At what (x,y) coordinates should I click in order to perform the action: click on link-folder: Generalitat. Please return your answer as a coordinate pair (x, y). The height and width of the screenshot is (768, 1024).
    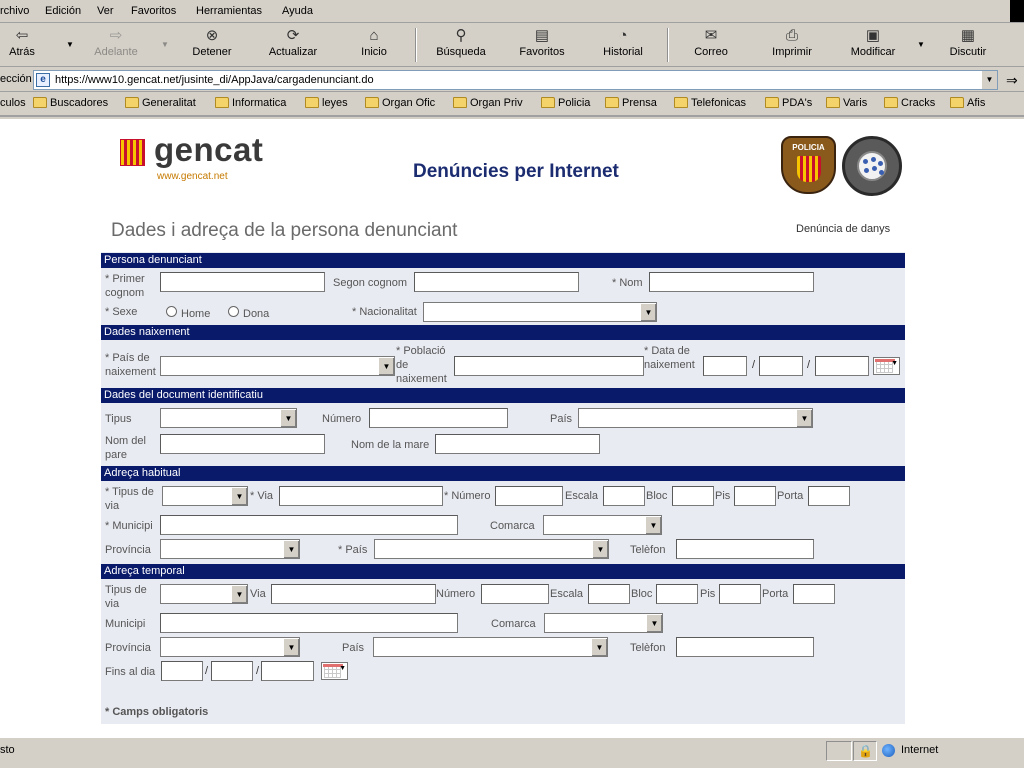
    Looking at the image, I should click on (160, 103).